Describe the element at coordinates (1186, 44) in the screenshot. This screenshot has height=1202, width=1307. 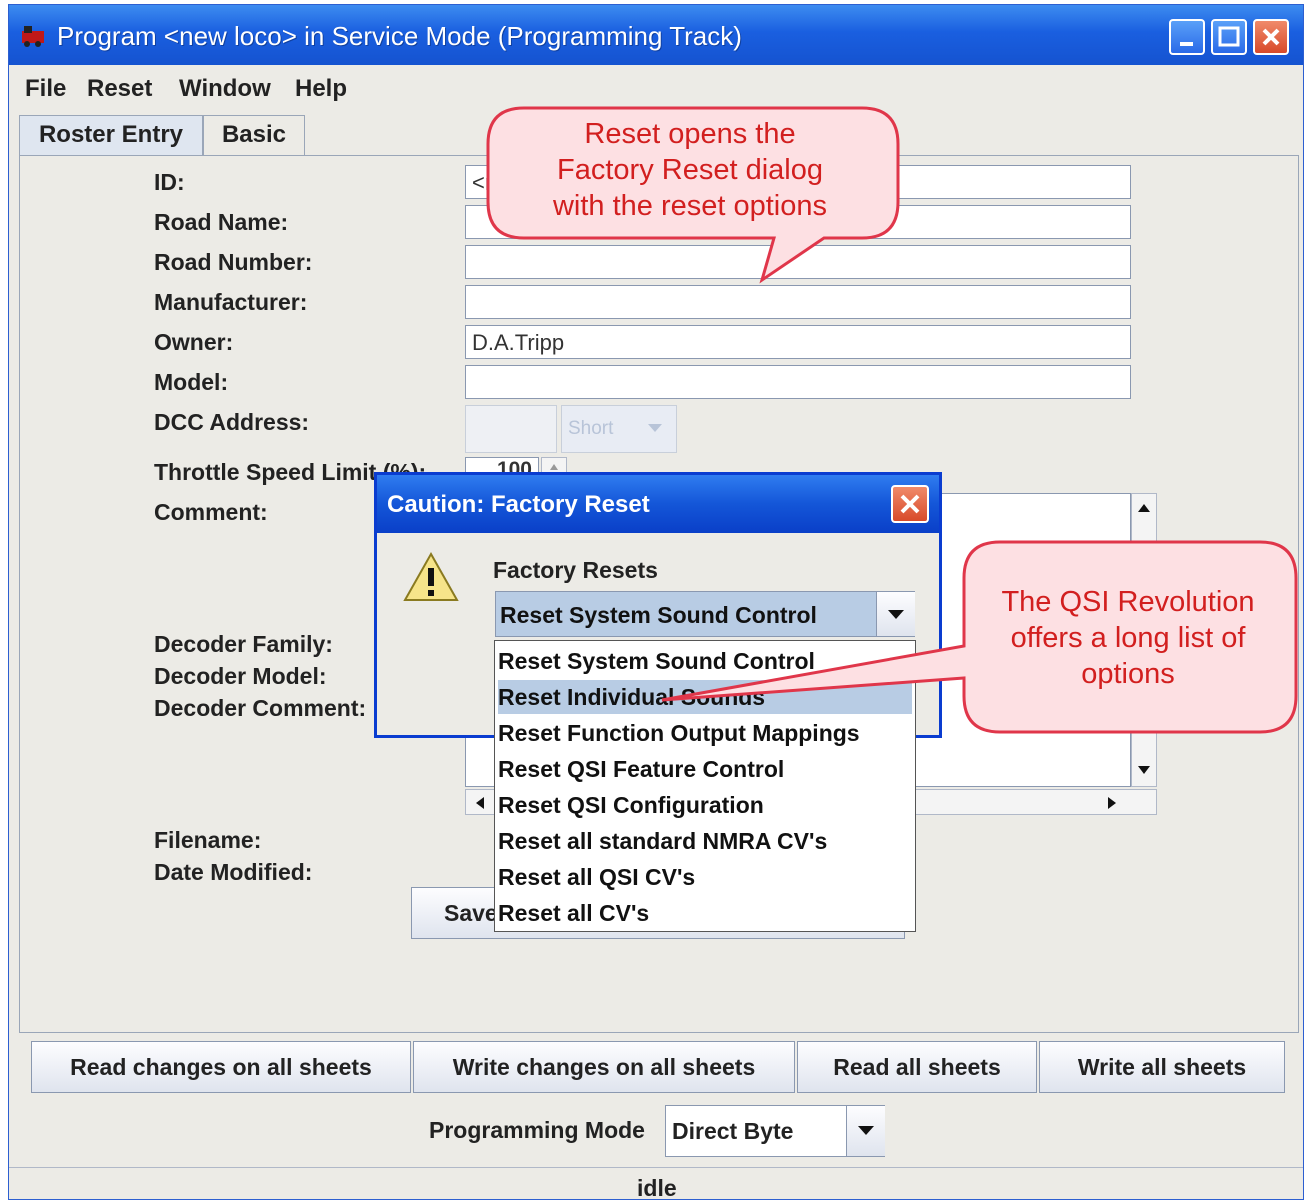
I see `minimize-icon` at that location.